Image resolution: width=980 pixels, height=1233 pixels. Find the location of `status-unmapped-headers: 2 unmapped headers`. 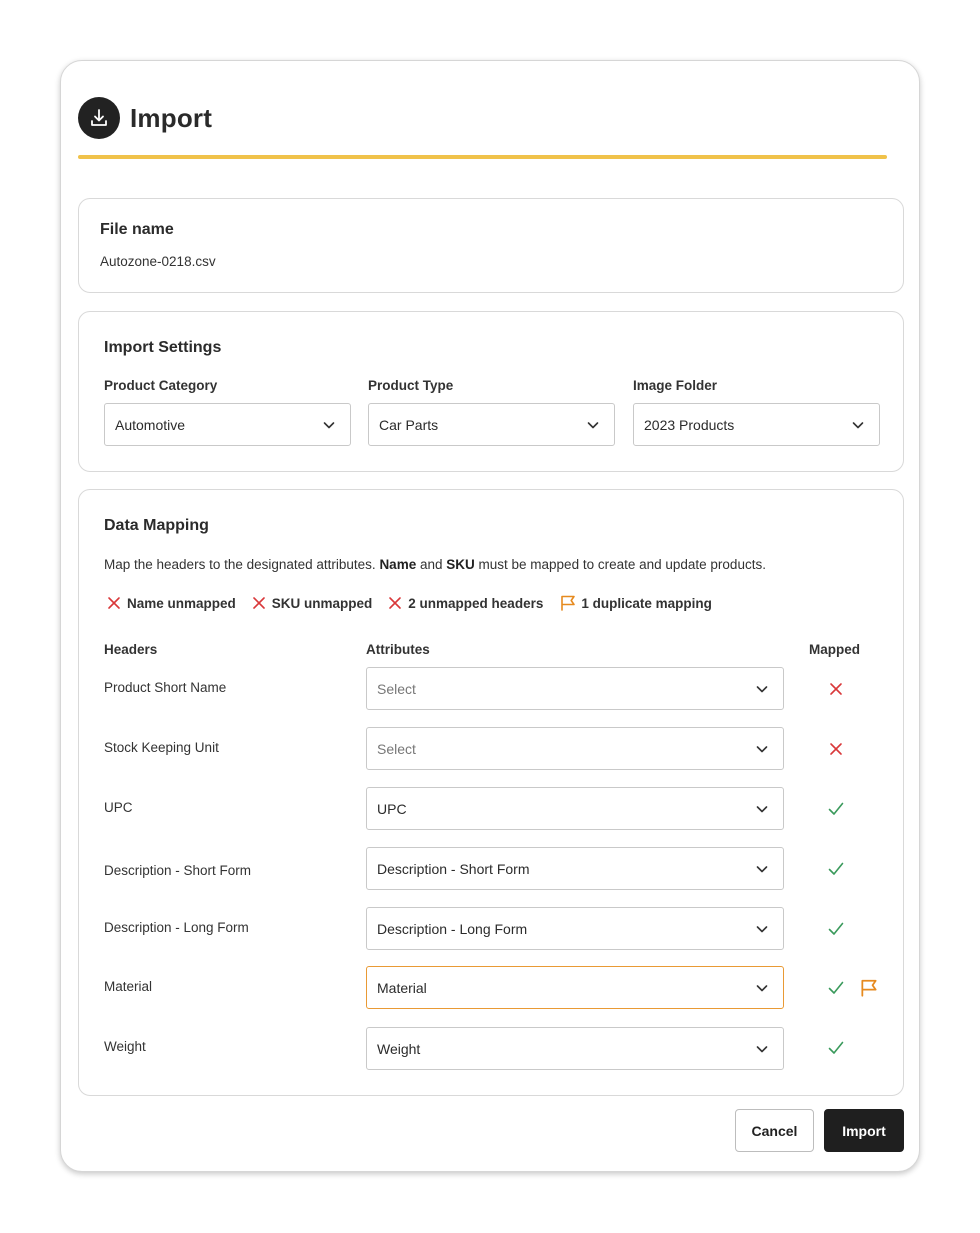

status-unmapped-headers: 2 unmapped headers is located at coordinates (465, 603).